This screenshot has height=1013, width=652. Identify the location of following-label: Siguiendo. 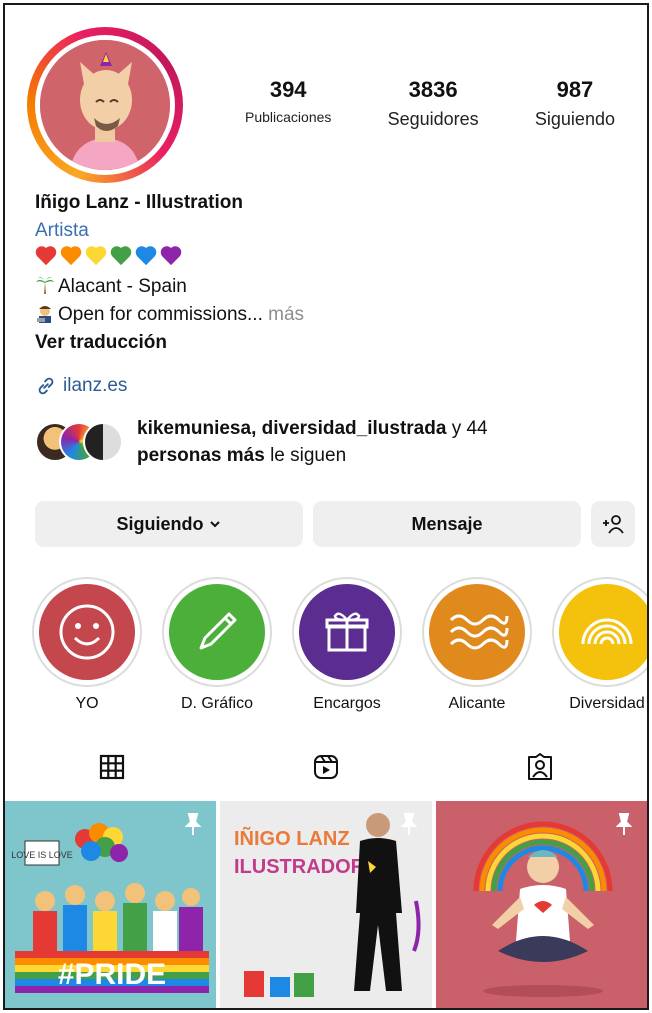
(574, 119).